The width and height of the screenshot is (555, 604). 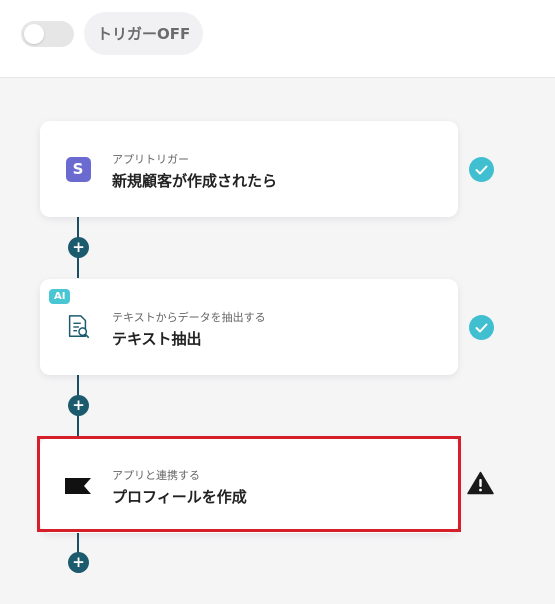 I want to click on step-subtitle: アプリと連携する, so click(x=156, y=475).